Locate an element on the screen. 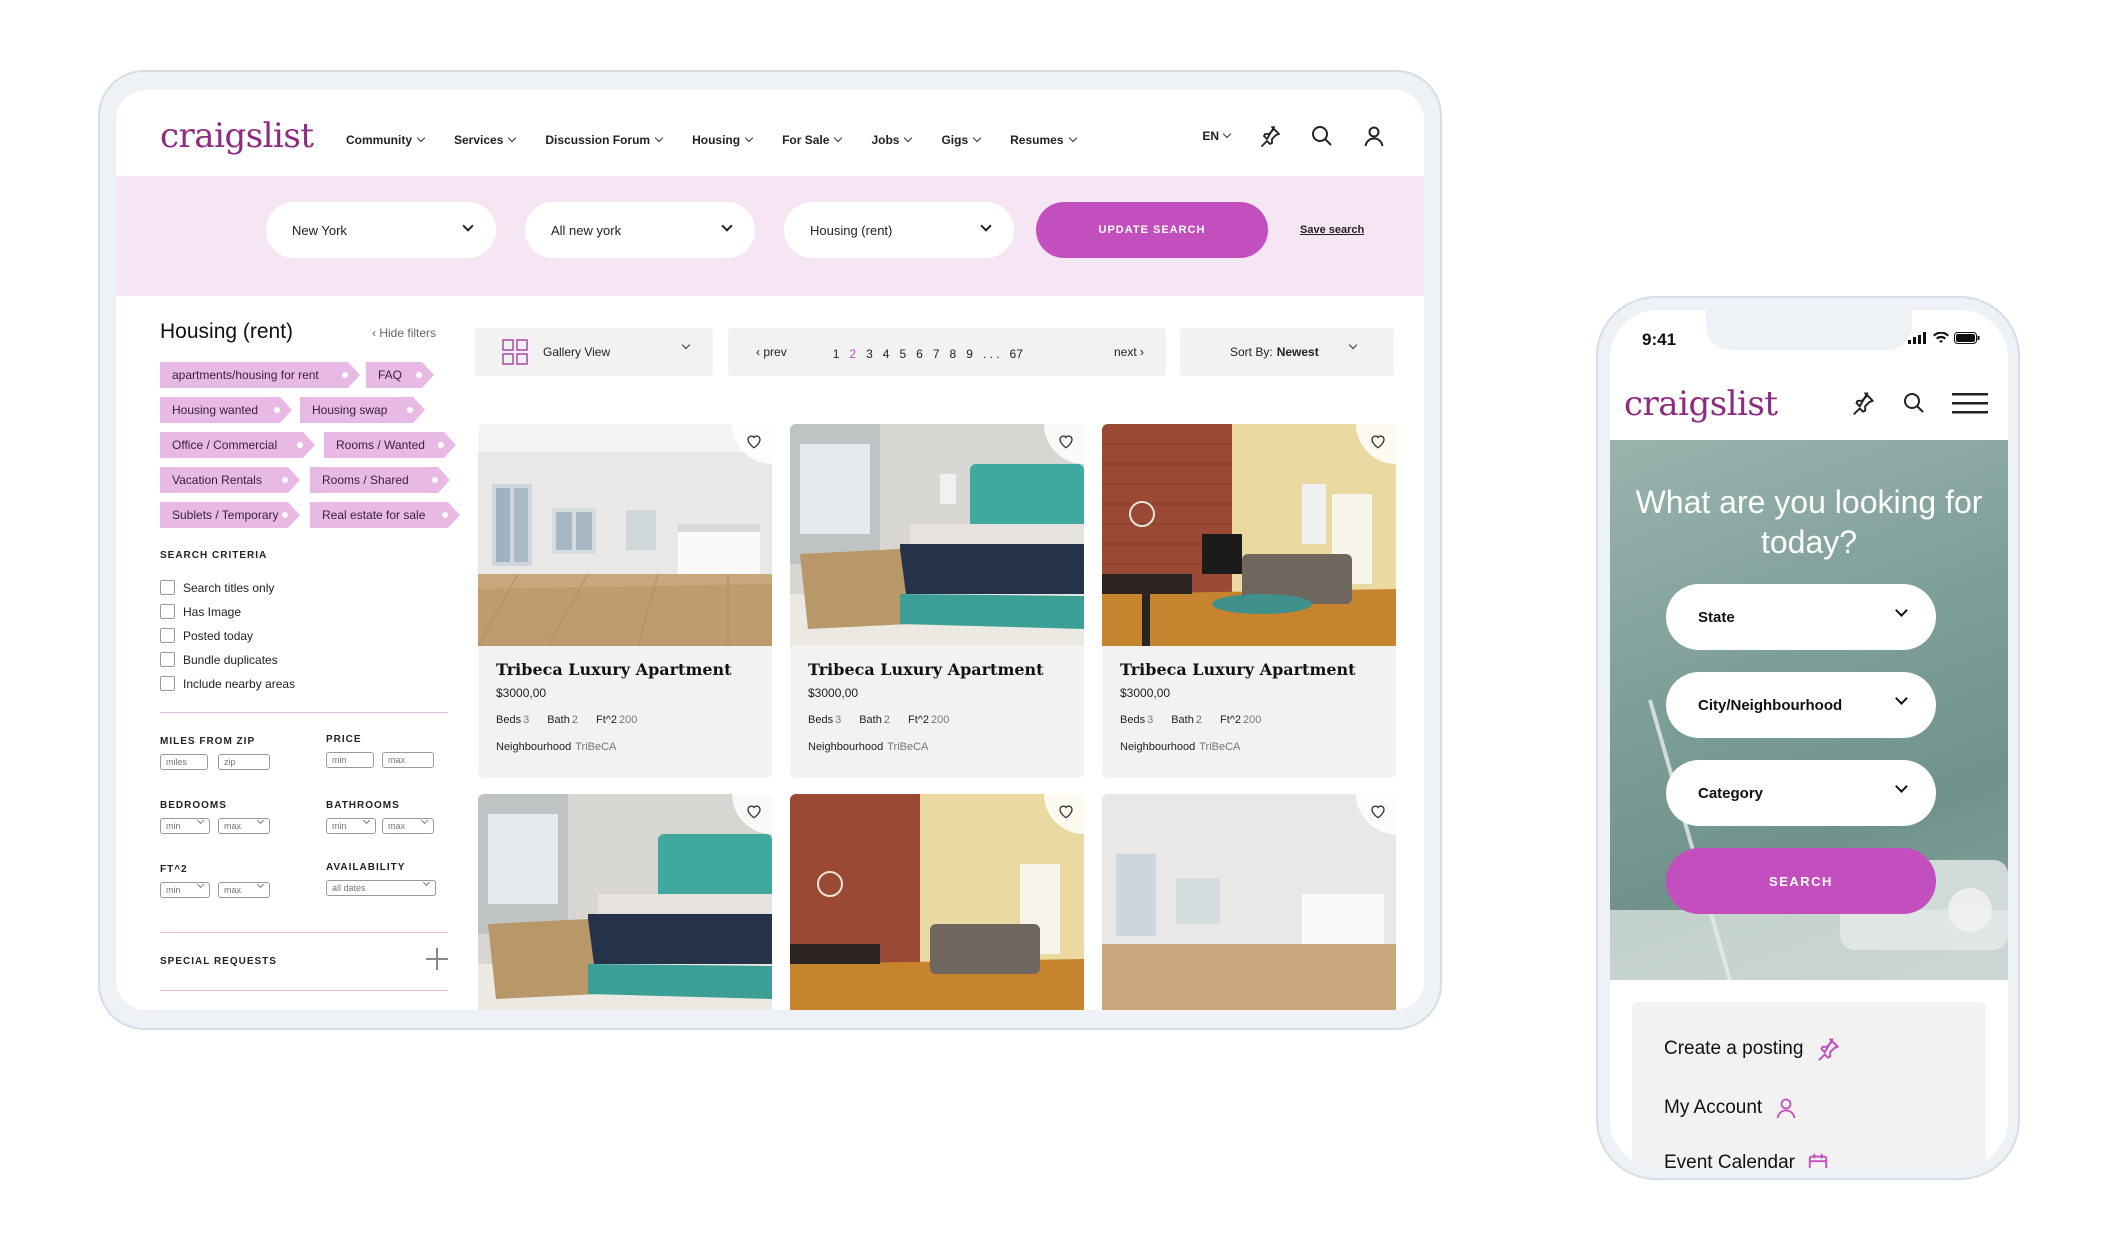 The height and width of the screenshot is (1242, 2104). bathrooms-max-select: max is located at coordinates (408, 825).